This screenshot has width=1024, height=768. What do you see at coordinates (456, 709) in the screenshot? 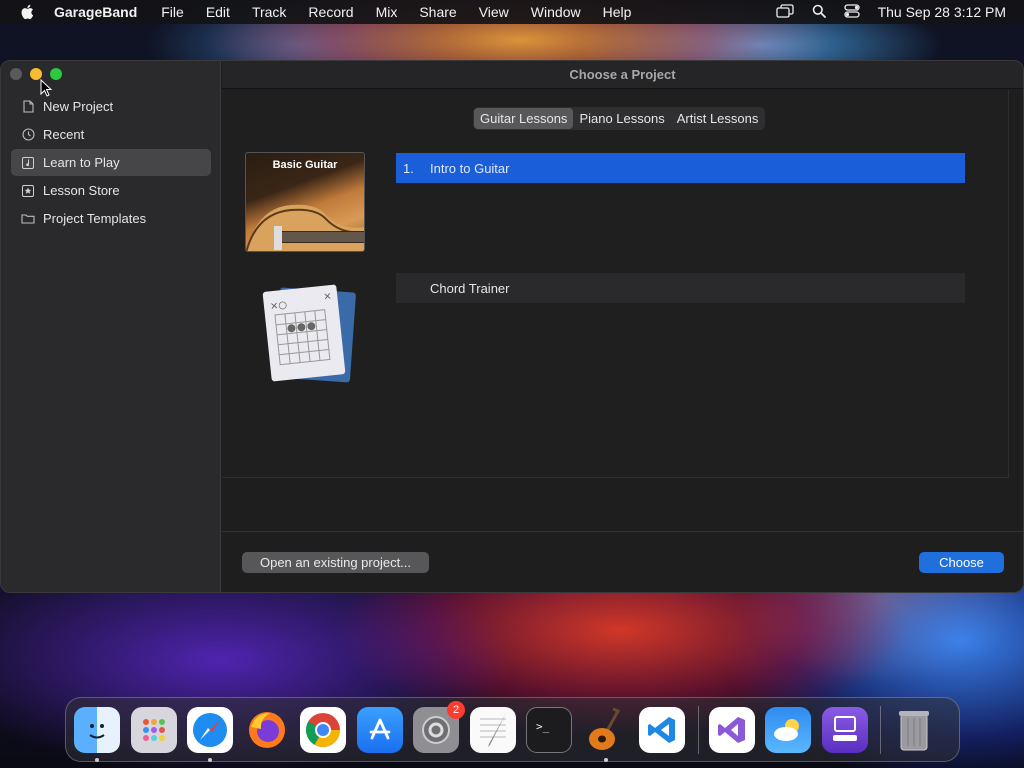
I see `notification-badge: 2` at bounding box center [456, 709].